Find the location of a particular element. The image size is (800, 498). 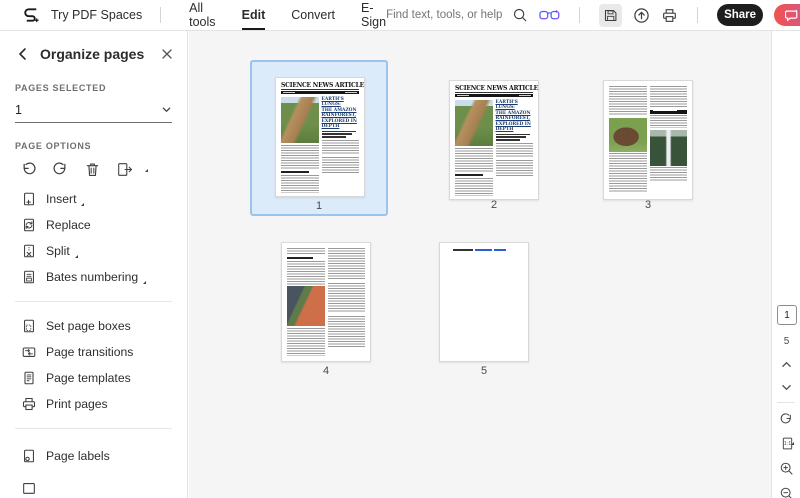

bates-numbering-menu-item: Bates numbering is located at coordinates (93, 277).